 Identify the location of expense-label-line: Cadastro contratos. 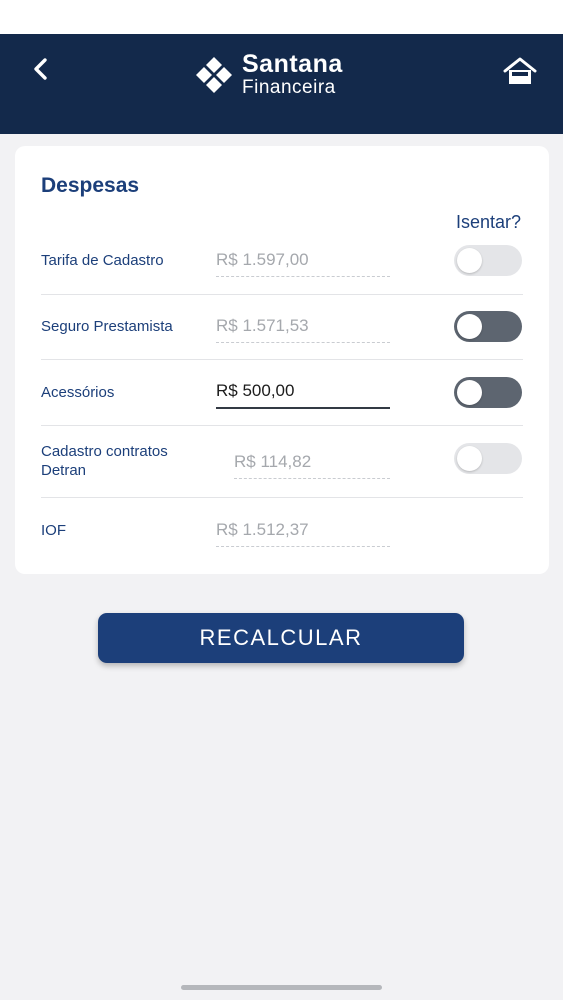
(104, 451).